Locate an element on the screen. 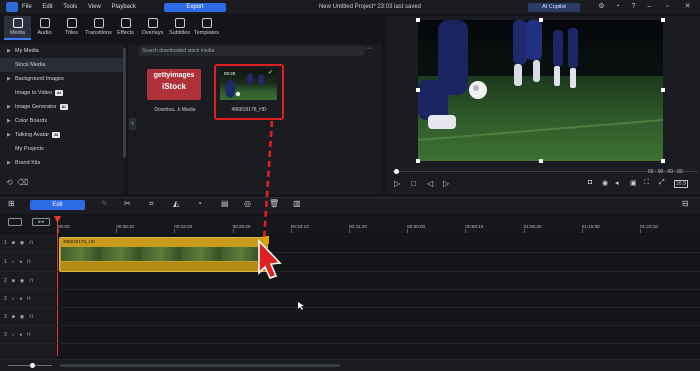  zoom-slider-knob is located at coordinates (32, 365).